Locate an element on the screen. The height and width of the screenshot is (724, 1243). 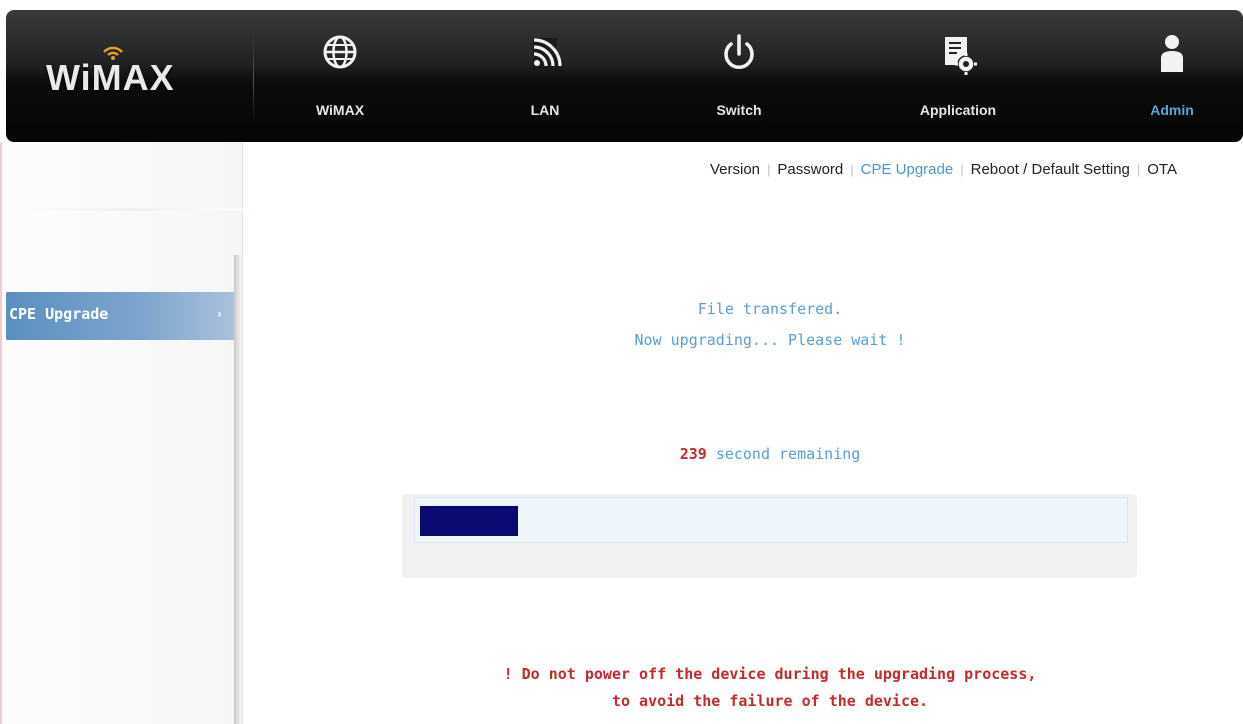
nav-item-admin: Admin is located at coordinates (1170, 76).